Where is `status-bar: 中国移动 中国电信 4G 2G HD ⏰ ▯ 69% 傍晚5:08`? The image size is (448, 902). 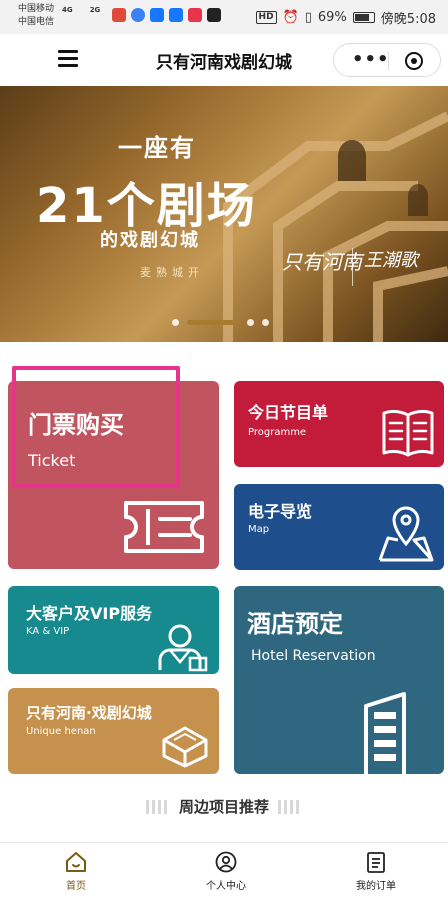 status-bar: 中国移动 中国电信 4G 2G HD ⏰ ▯ 69% 傍晚5:08 is located at coordinates (224, 17).